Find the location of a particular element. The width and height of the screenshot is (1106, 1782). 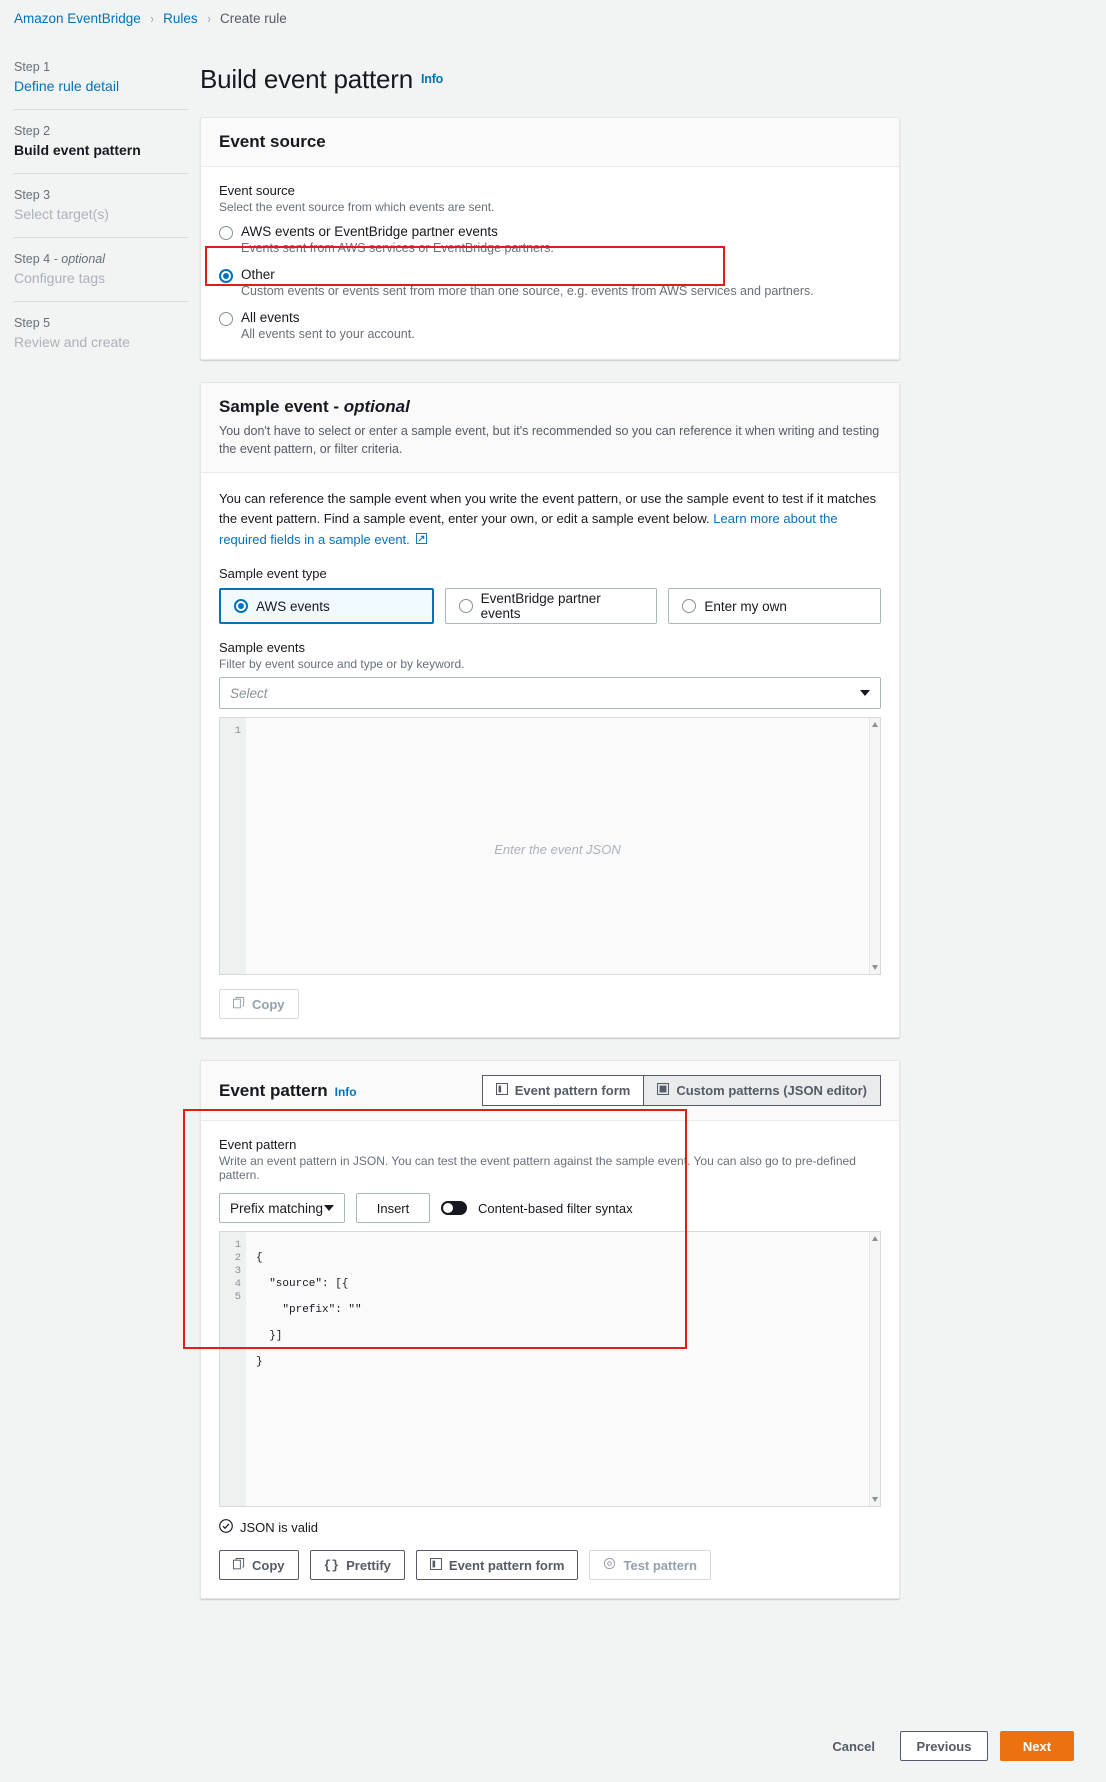

page-title: Build event pattern Info is located at coordinates (322, 79).